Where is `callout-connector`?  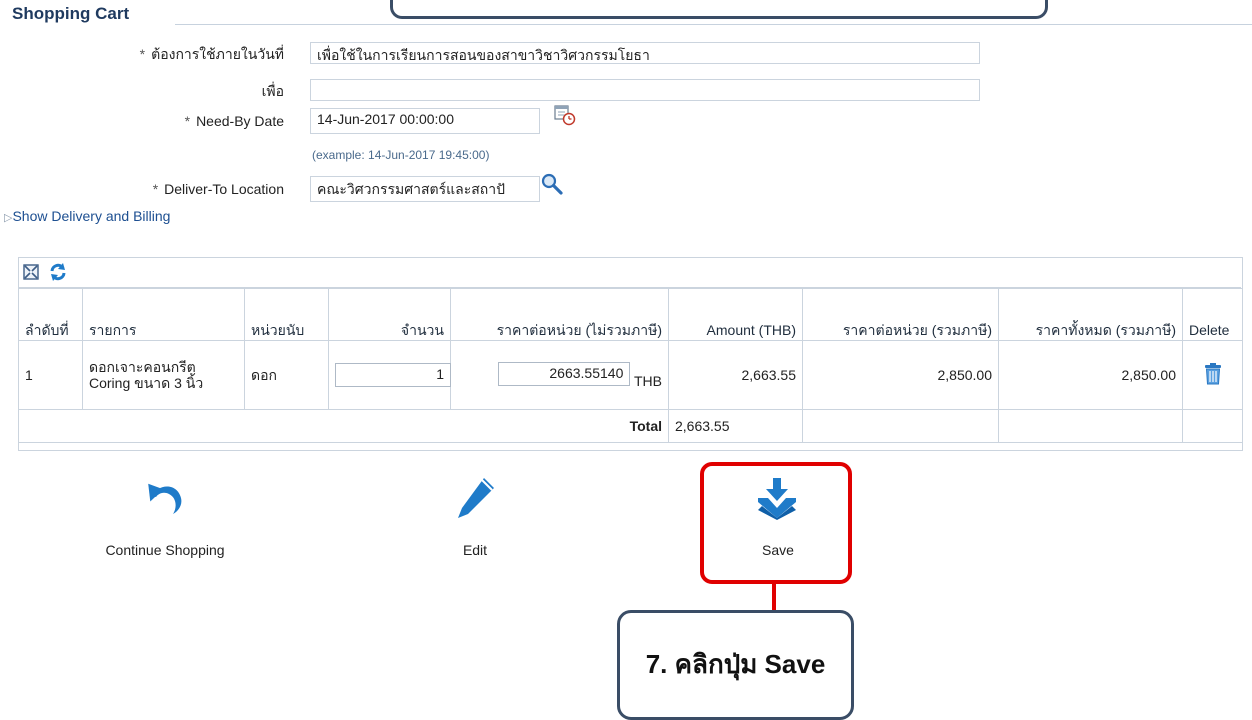 callout-connector is located at coordinates (774, 598).